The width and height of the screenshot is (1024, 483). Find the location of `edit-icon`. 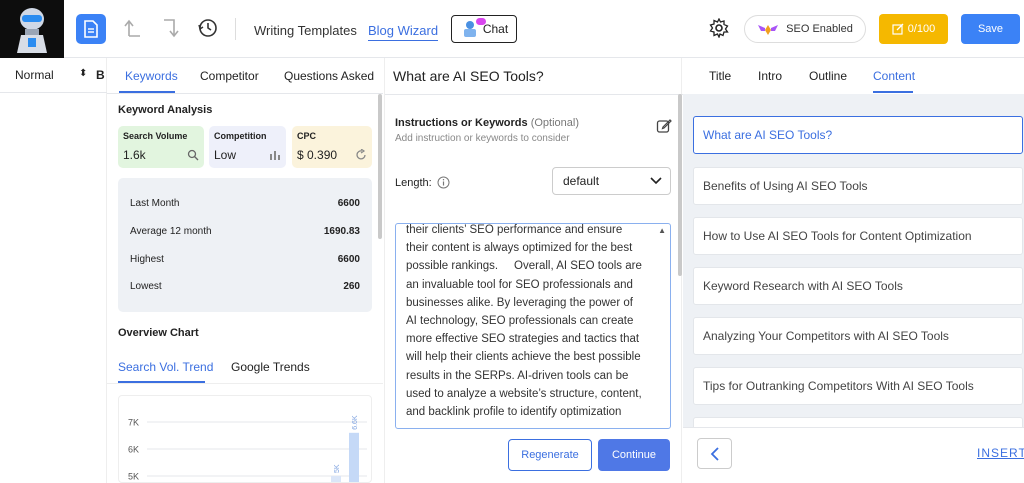

edit-icon is located at coordinates (664, 126).